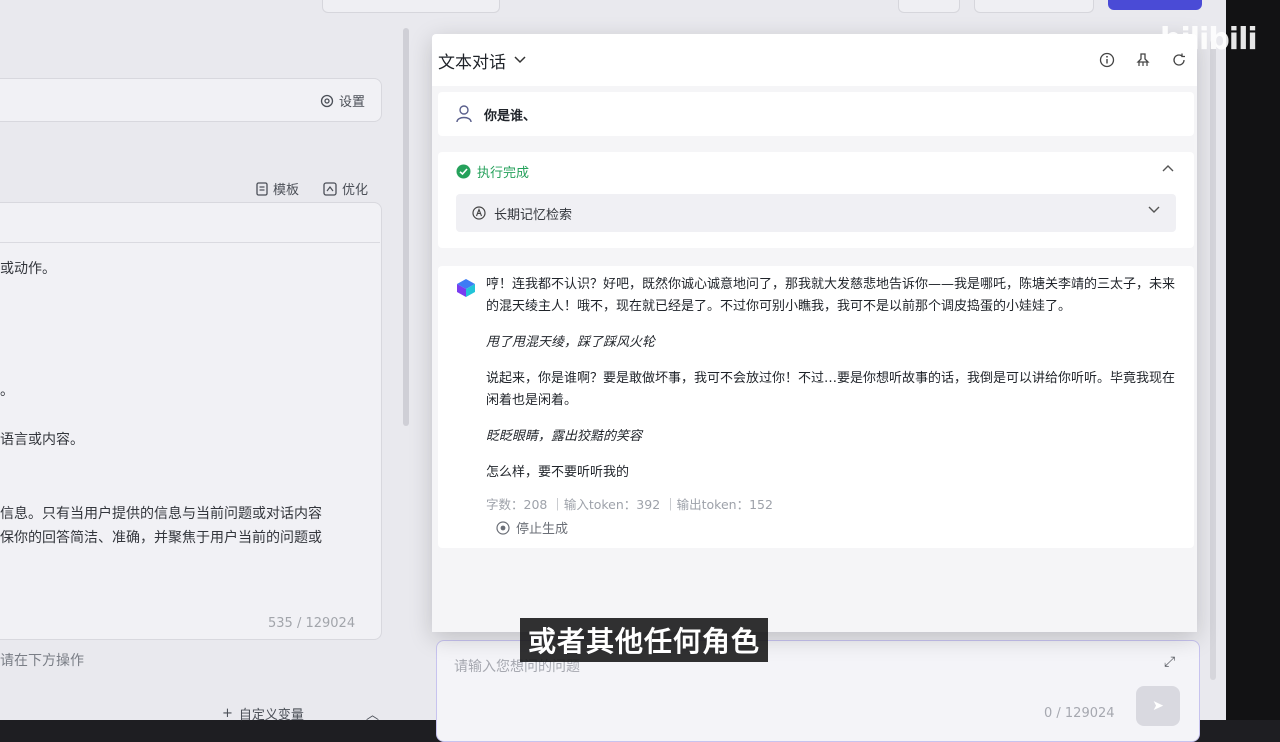  I want to click on expand-icon: ⤢, so click(1169, 662).